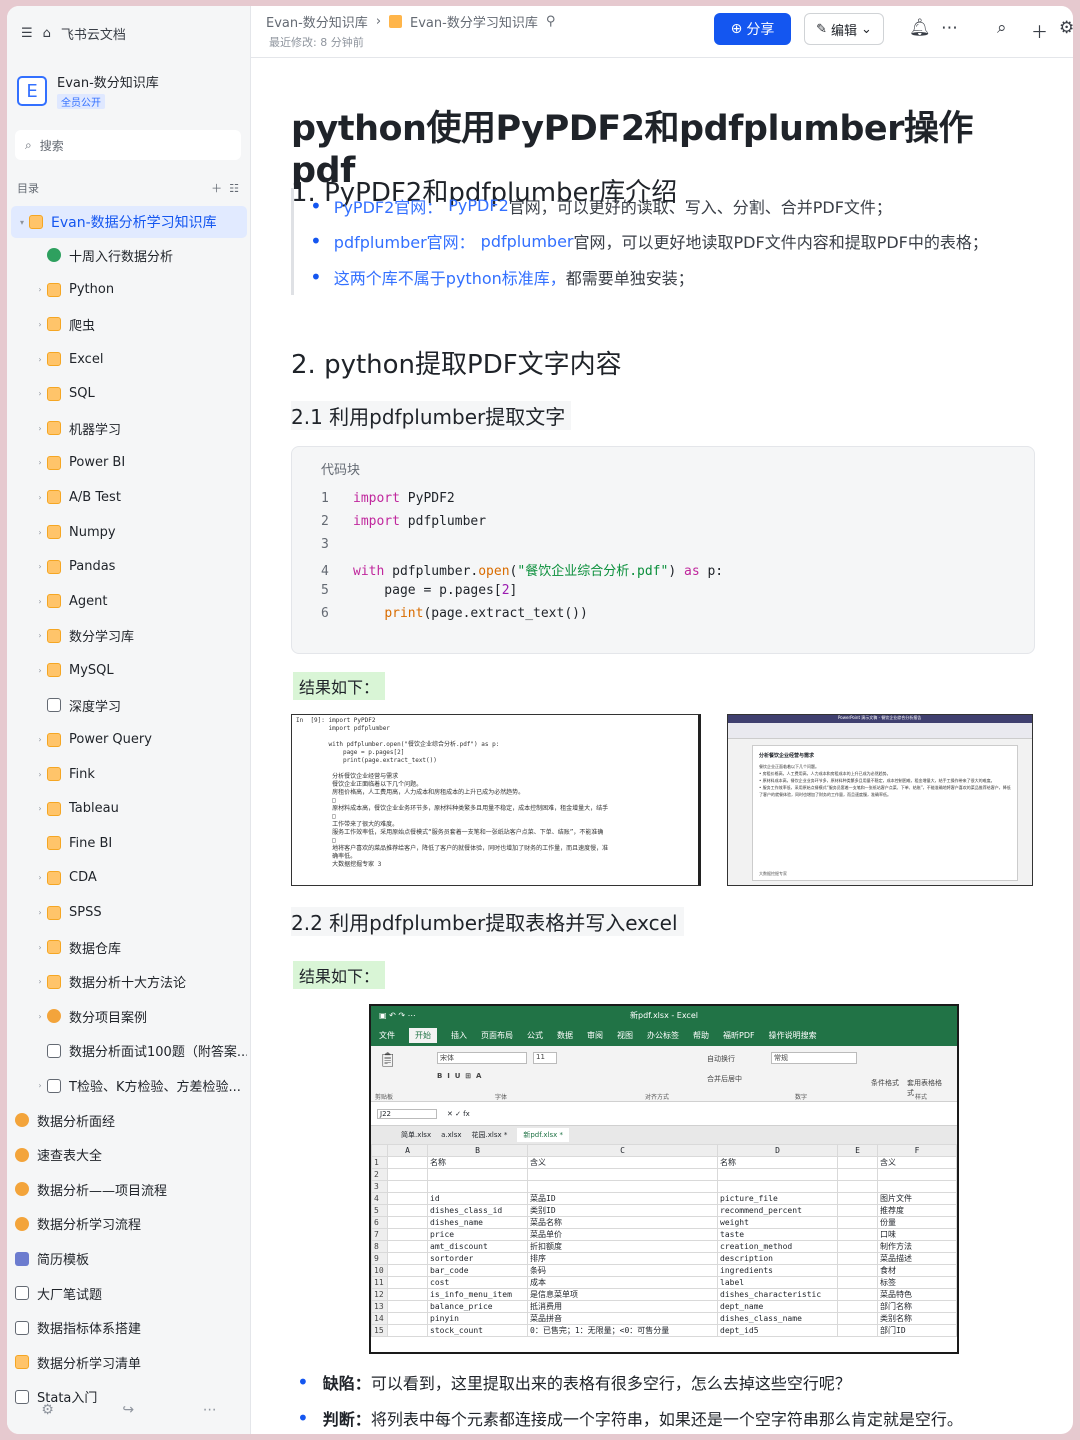 This screenshot has height=1440, width=1080. Describe the element at coordinates (129, 1258) in the screenshot. I see `sidebar-item: 简历模板` at that location.